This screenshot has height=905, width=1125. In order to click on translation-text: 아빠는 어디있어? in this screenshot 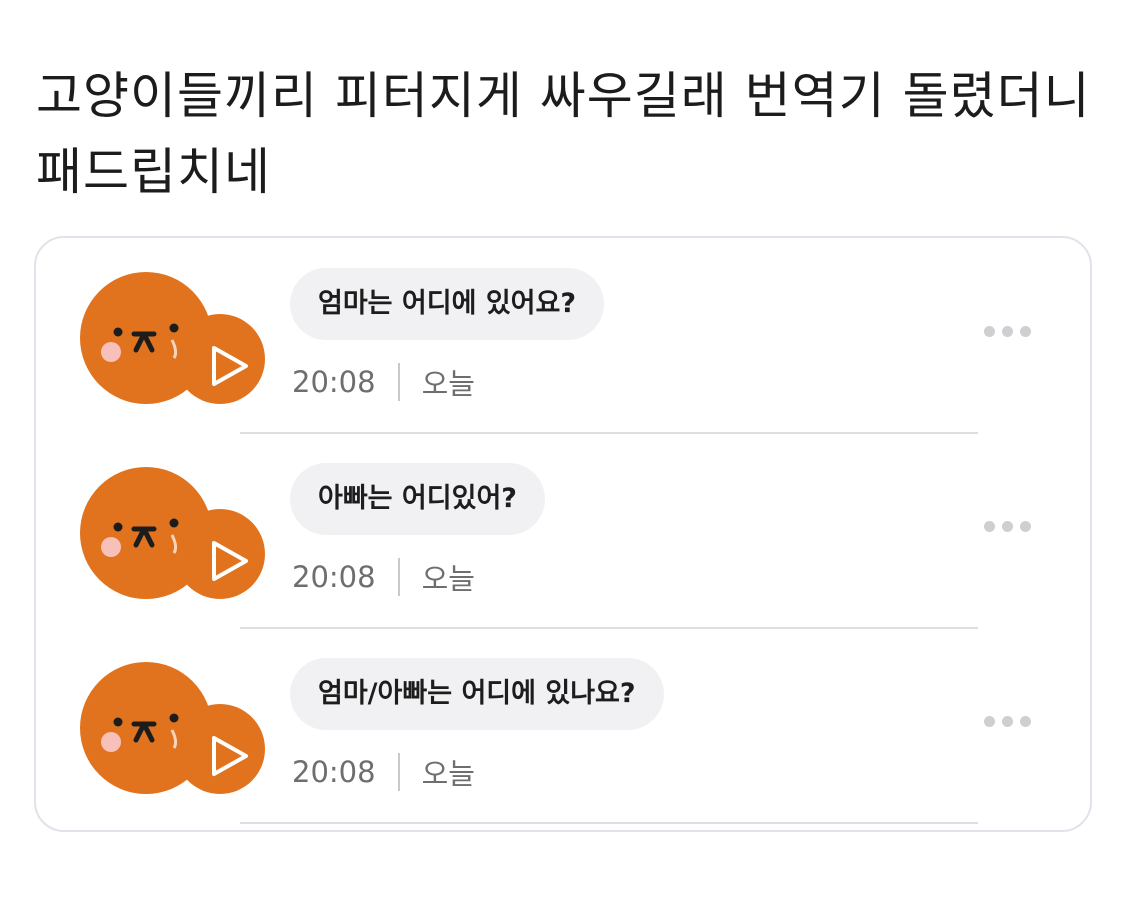, I will do `click(417, 499)`.